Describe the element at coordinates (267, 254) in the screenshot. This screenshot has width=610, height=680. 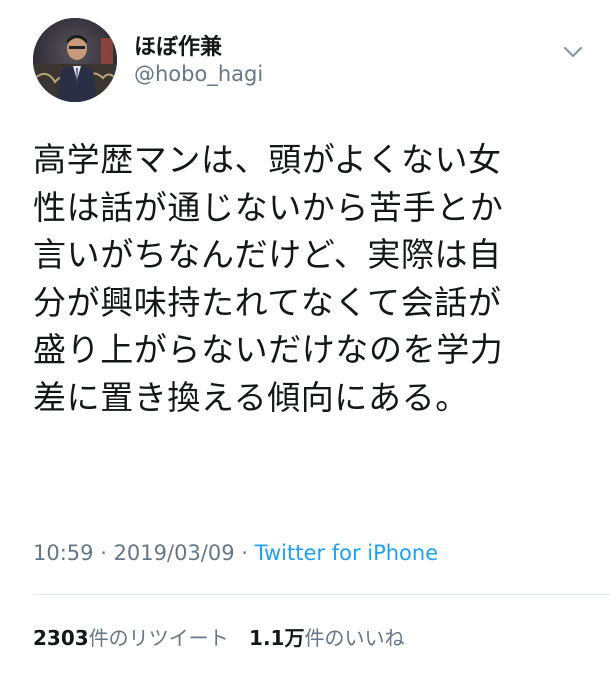
I see `tweet-text-line: 言いがちなんだけど、実際は自` at that location.